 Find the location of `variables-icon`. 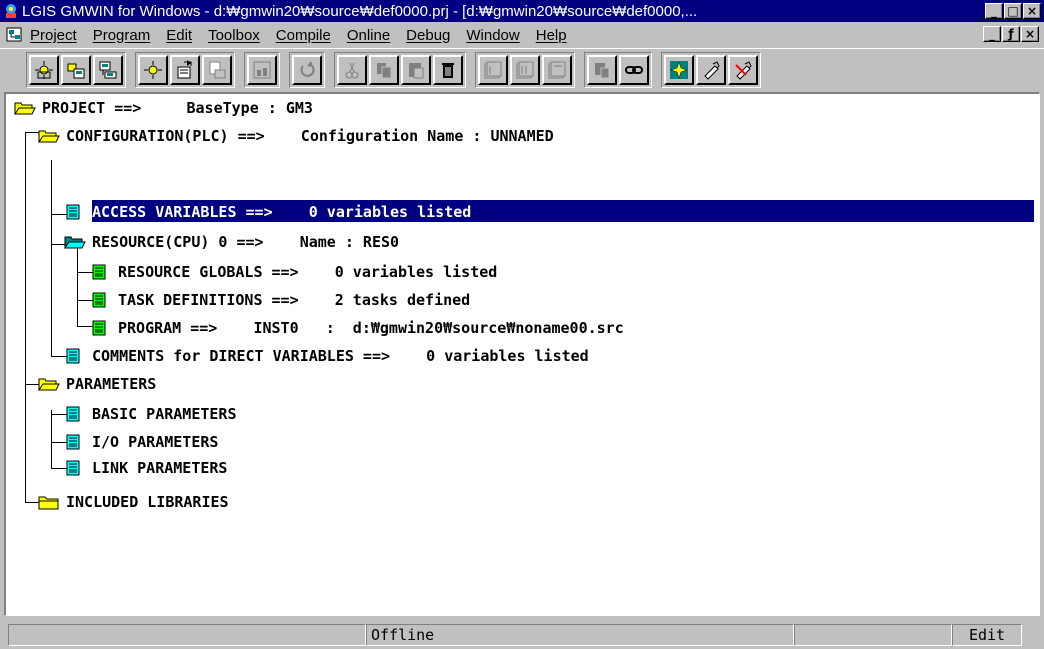

variables-icon is located at coordinates (262, 69).